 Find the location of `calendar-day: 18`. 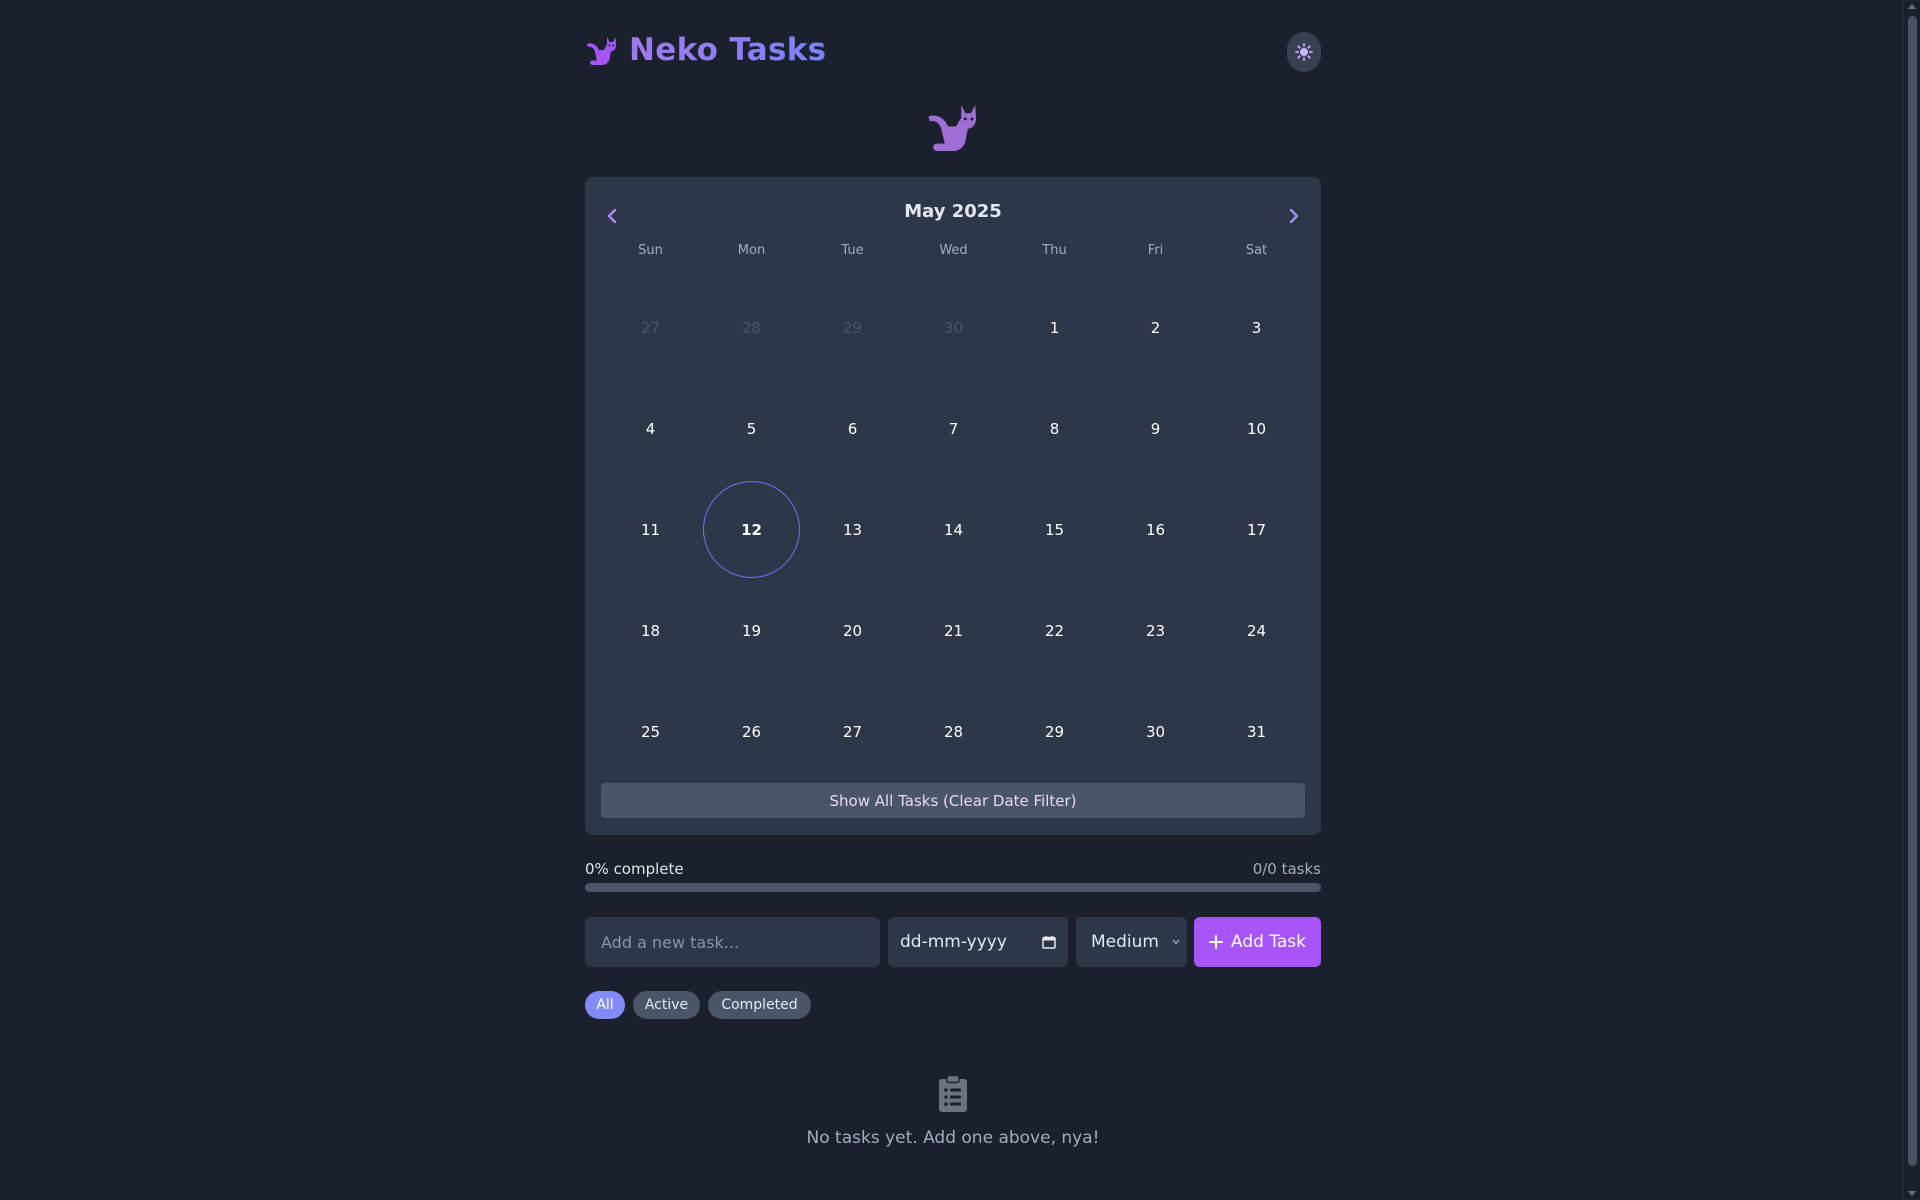

calendar-day: 18 is located at coordinates (650, 630).